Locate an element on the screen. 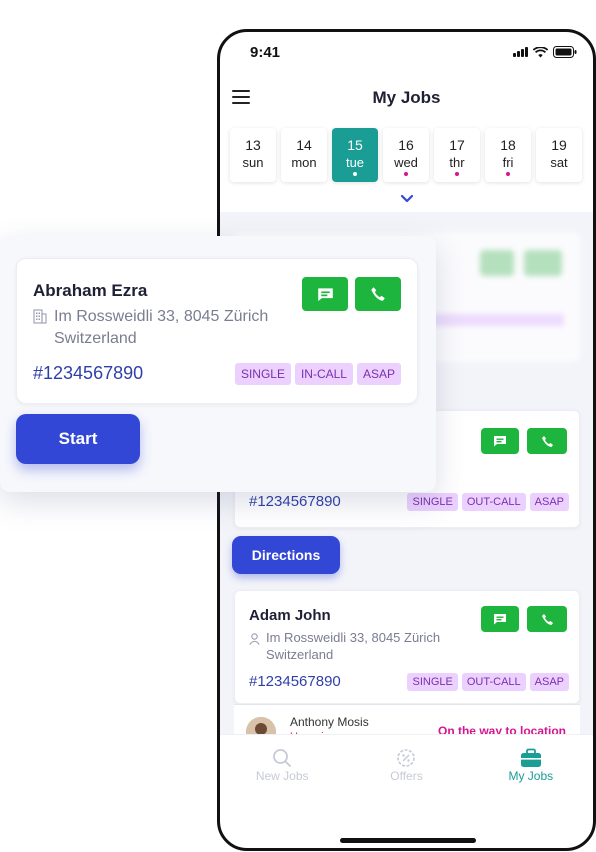  directions-button: Directions is located at coordinates (286, 555).